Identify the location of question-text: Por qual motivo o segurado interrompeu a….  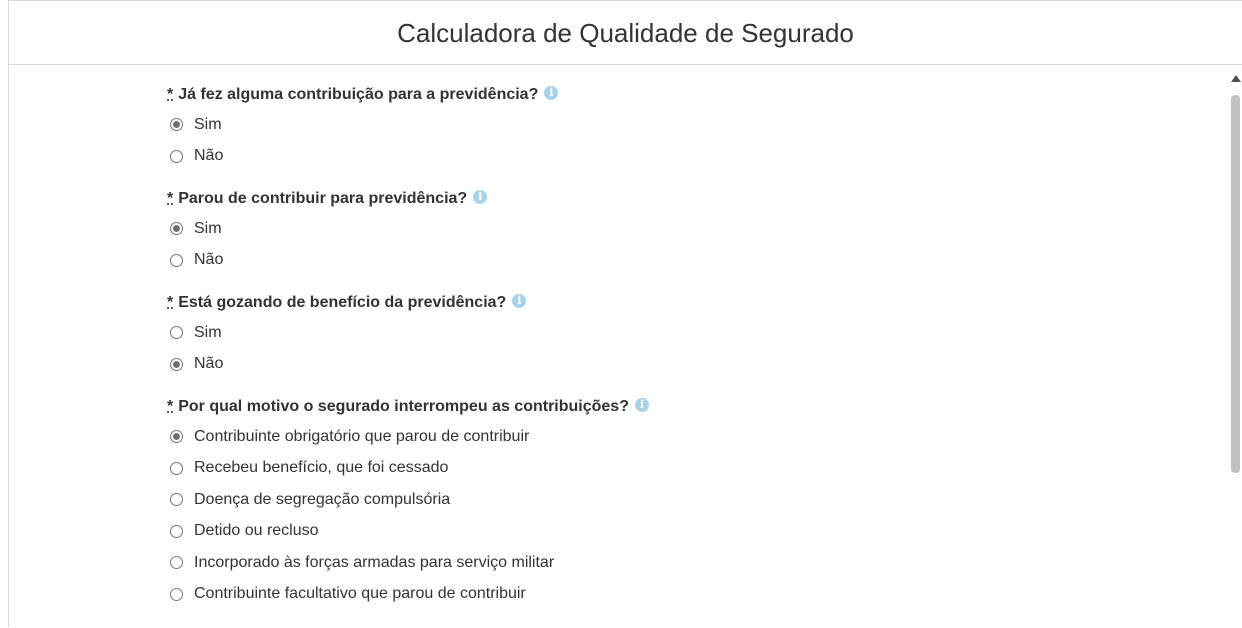
(403, 406).